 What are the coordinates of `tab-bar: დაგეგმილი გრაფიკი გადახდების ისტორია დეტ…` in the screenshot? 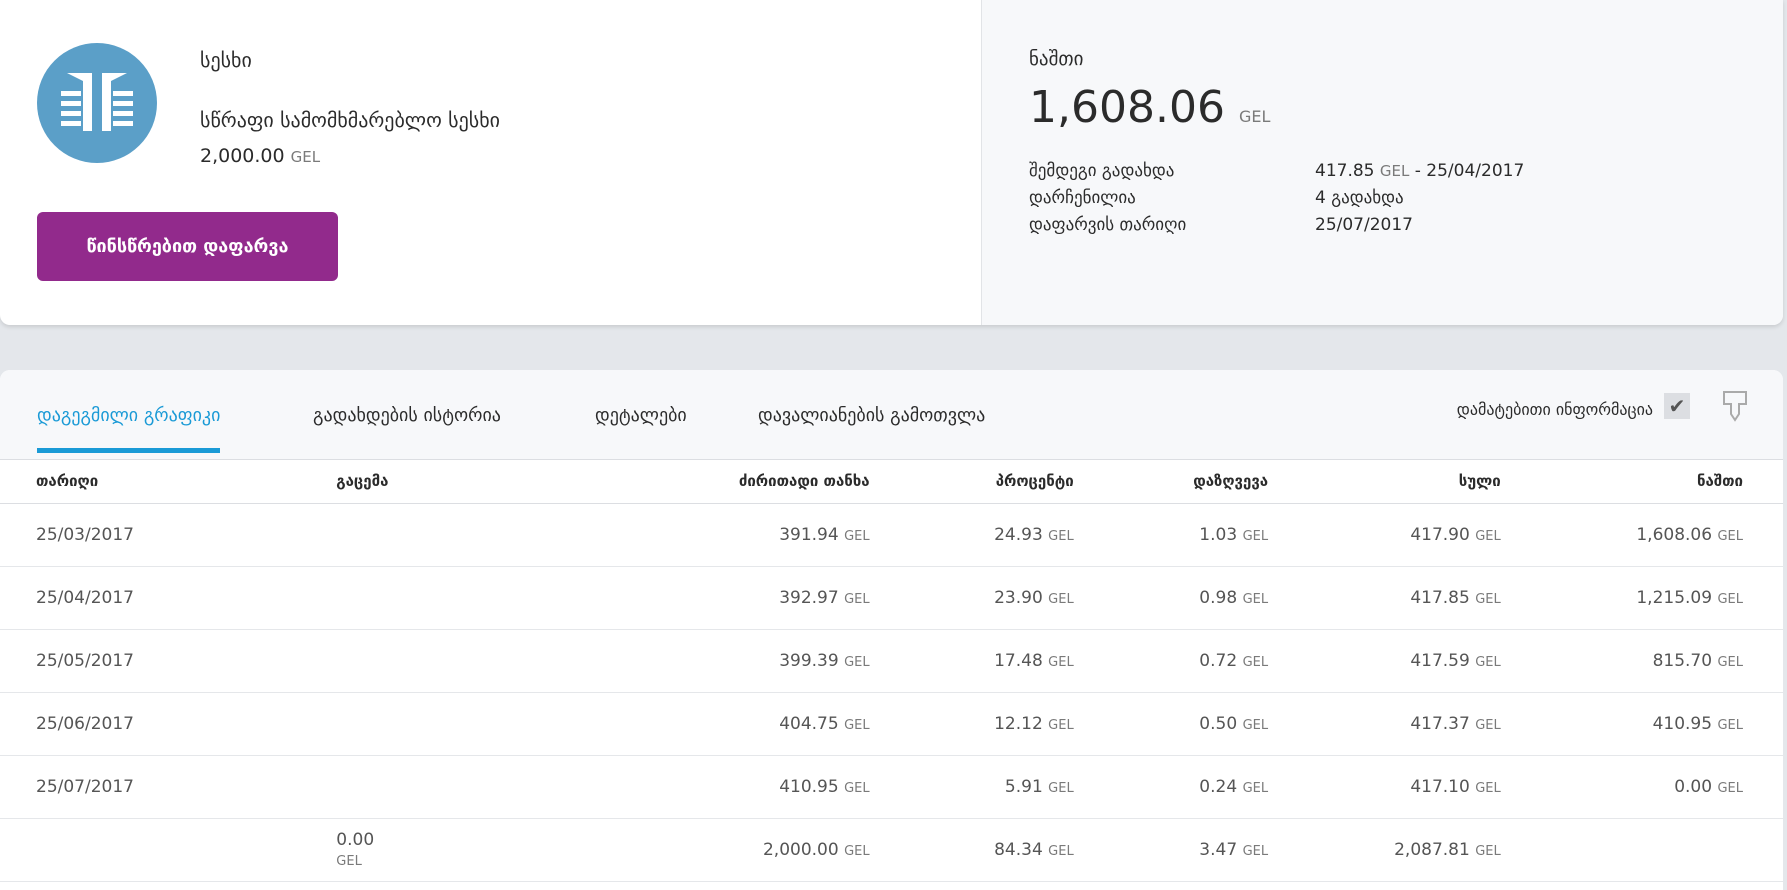 It's located at (891, 415).